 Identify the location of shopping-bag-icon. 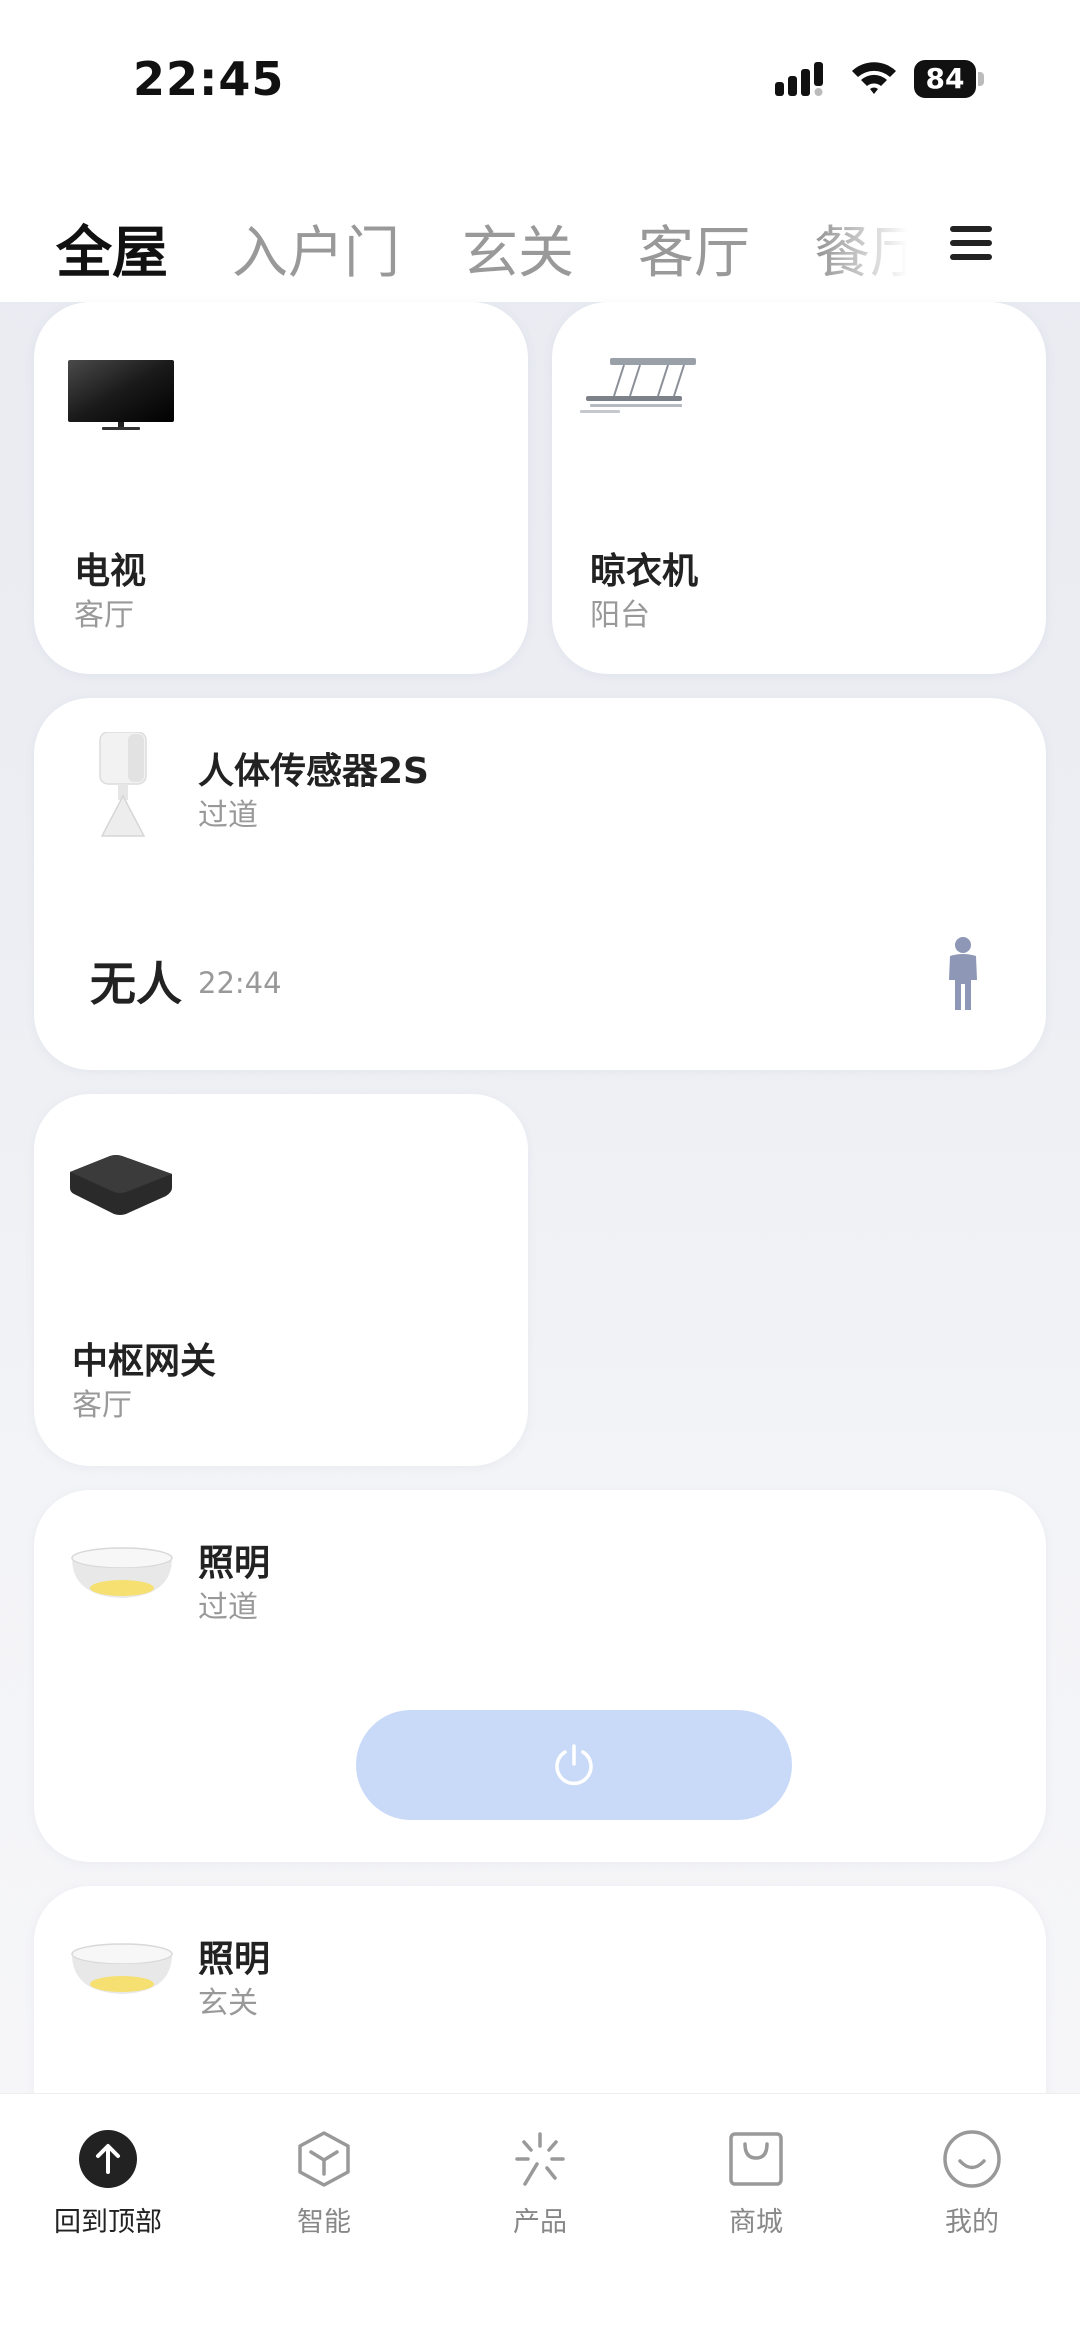
(756, 2159).